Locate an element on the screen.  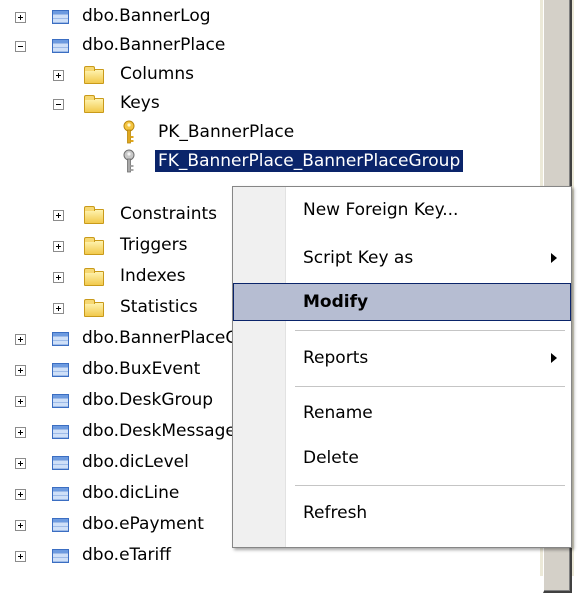
tree-item-label: dbo.DeskGroup is located at coordinates (148, 400).